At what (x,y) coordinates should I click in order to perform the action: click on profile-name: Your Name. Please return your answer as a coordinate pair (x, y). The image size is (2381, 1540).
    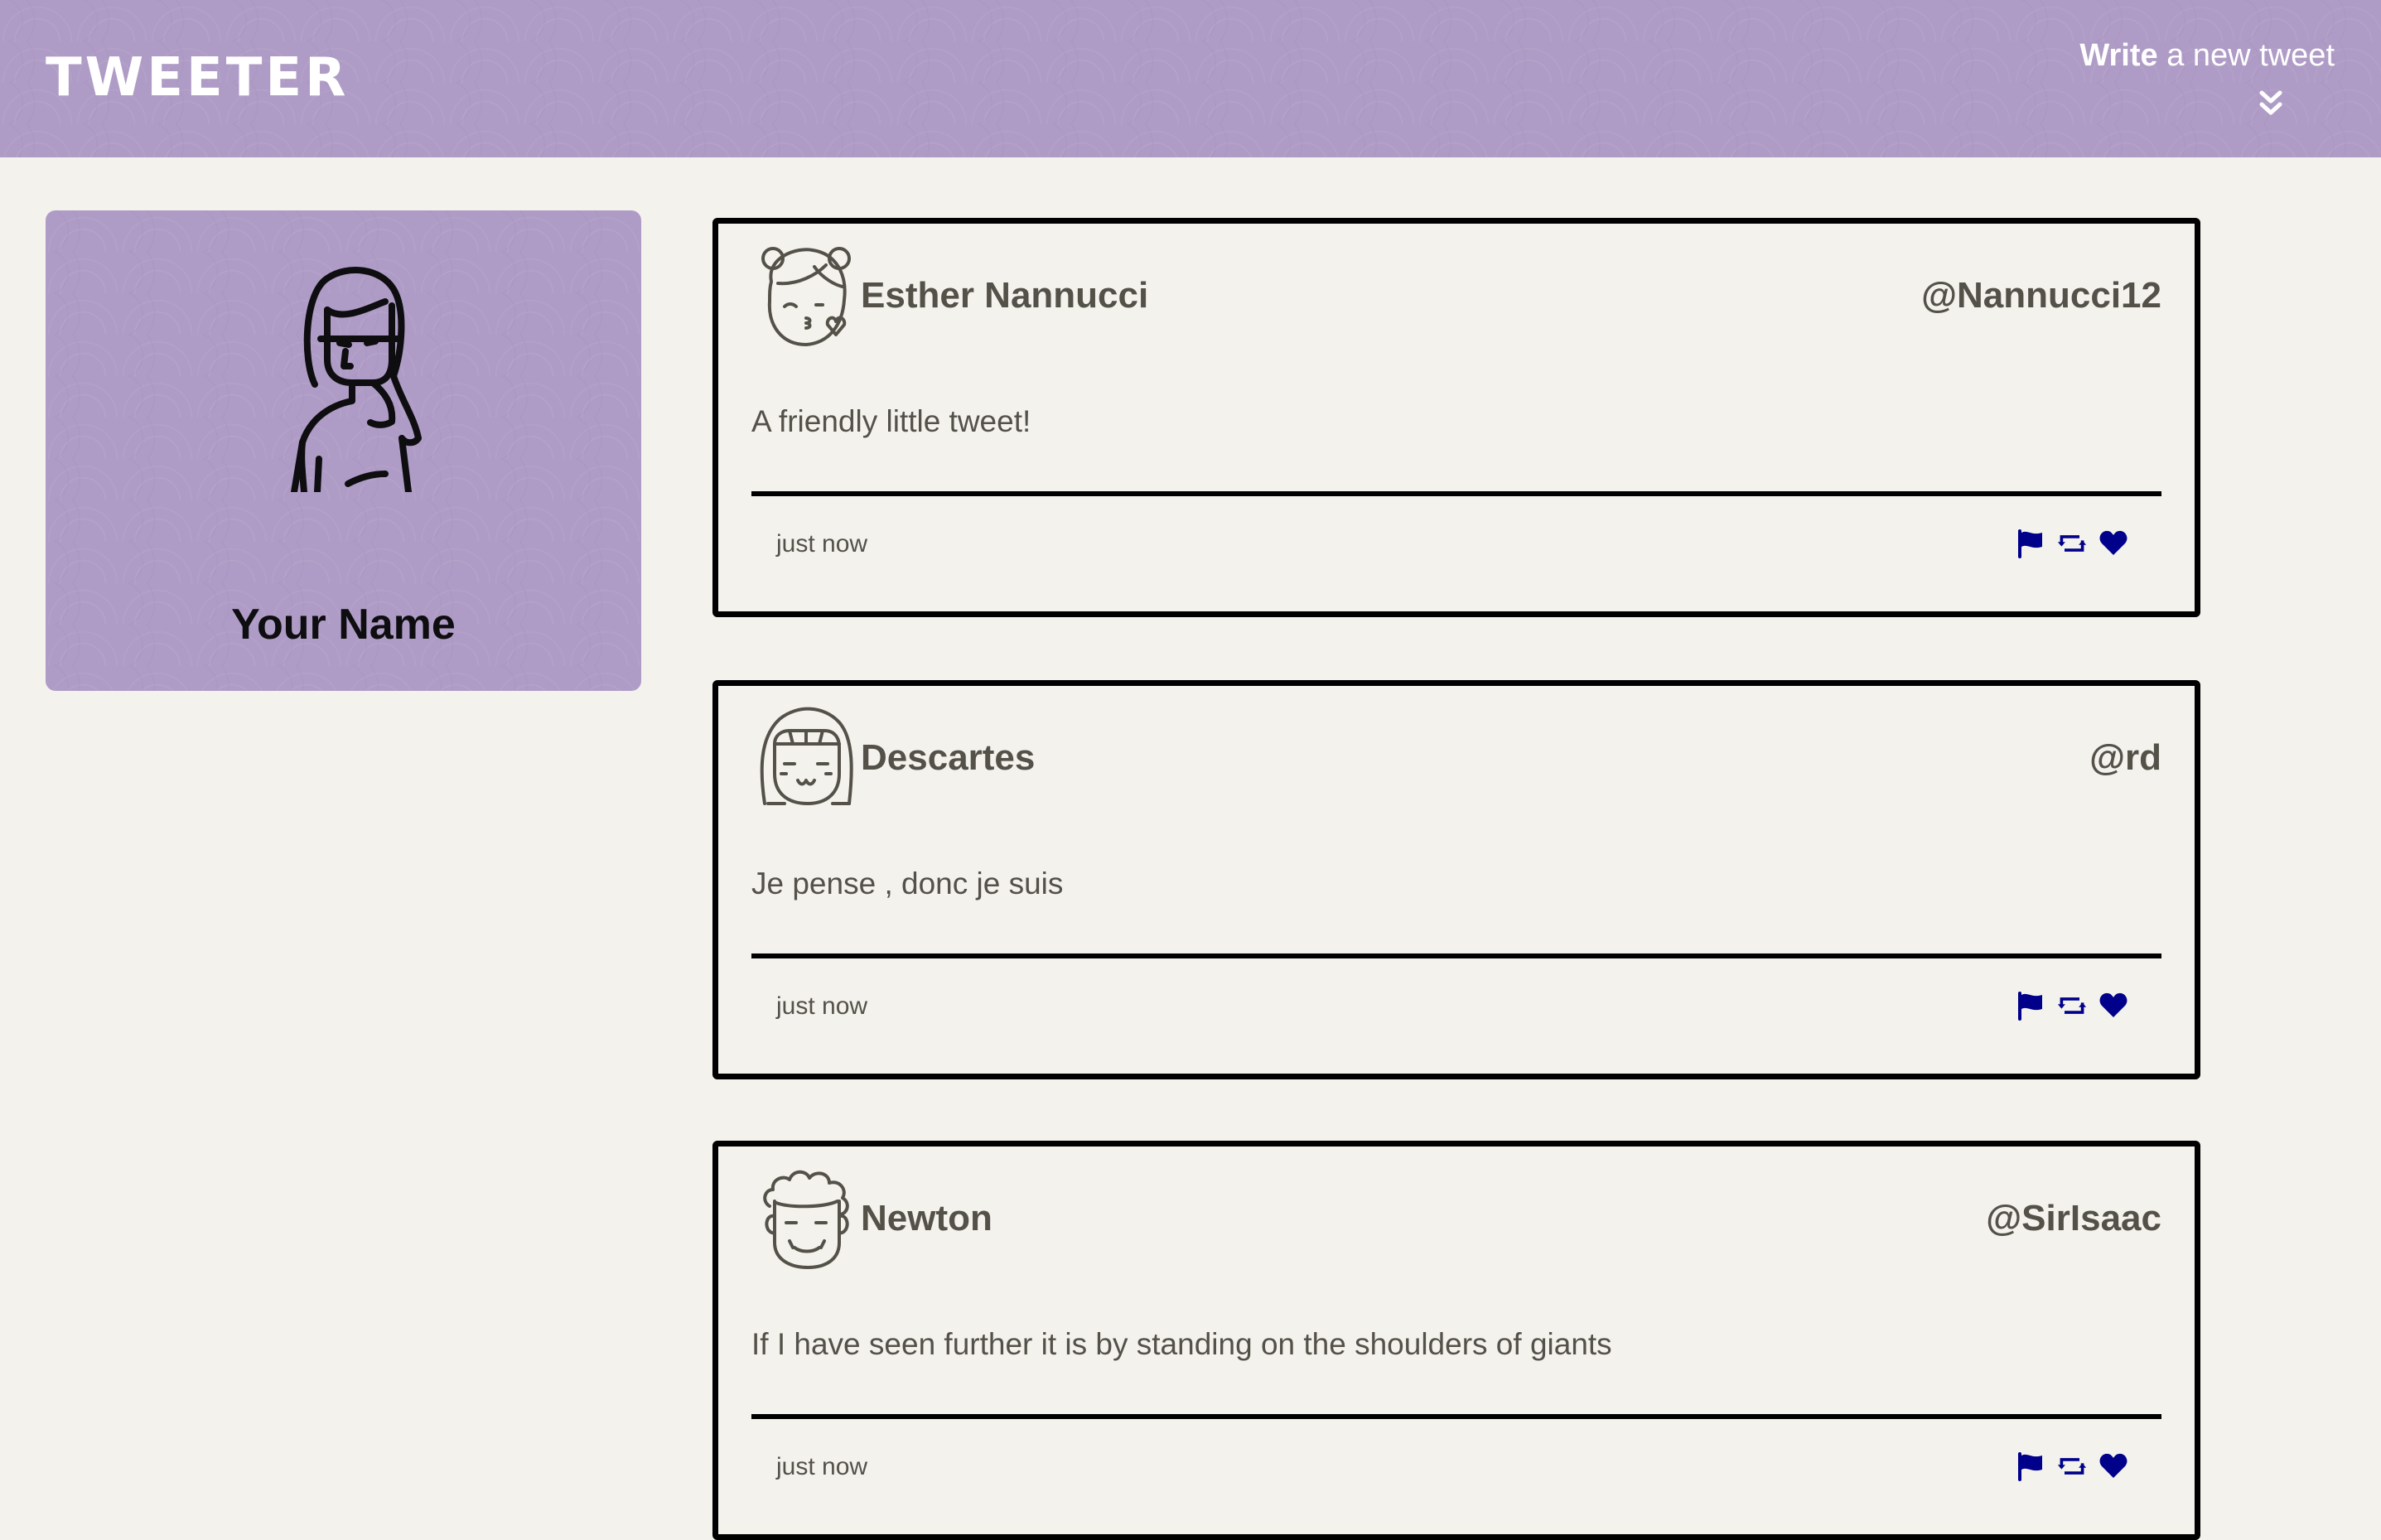
    Looking at the image, I should click on (344, 625).